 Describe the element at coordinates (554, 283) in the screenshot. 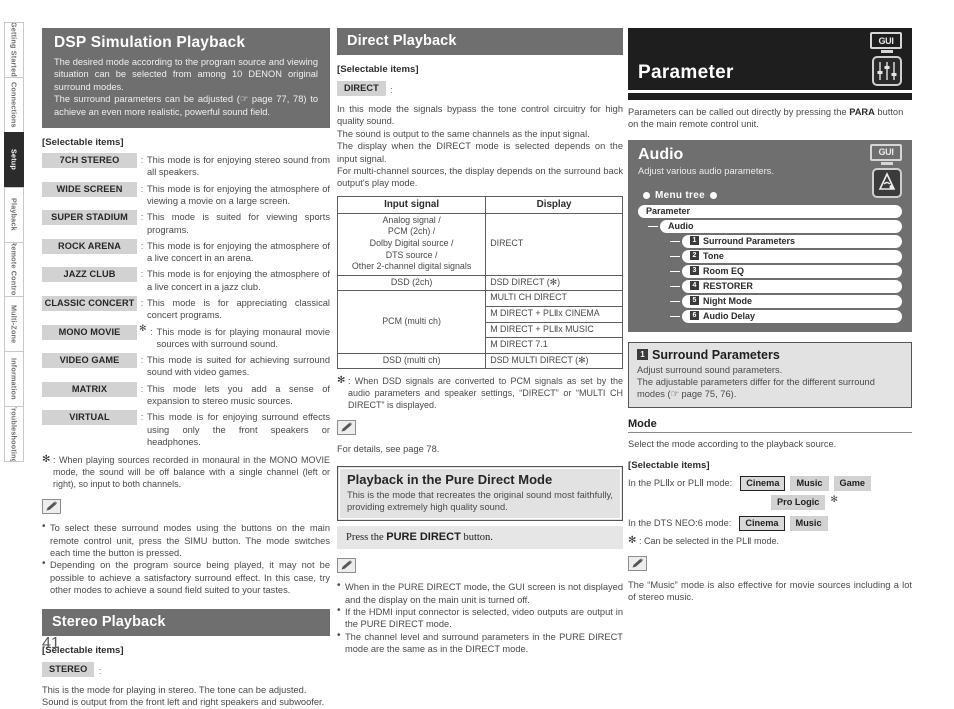

I see `cell-display: DSD DIRECT (✻)` at that location.